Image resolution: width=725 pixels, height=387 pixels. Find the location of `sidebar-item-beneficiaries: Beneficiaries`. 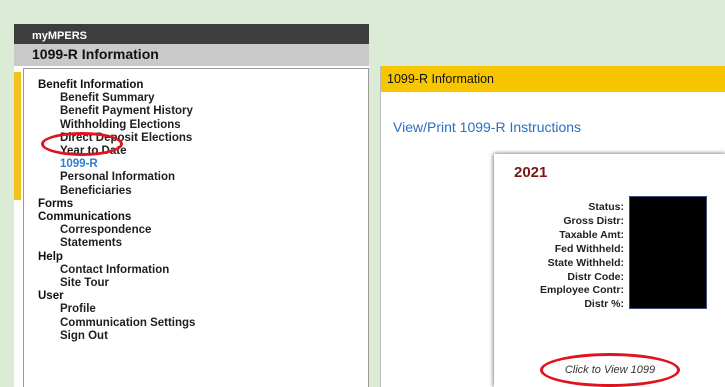

sidebar-item-beneficiaries: Beneficiaries is located at coordinates (116, 191).